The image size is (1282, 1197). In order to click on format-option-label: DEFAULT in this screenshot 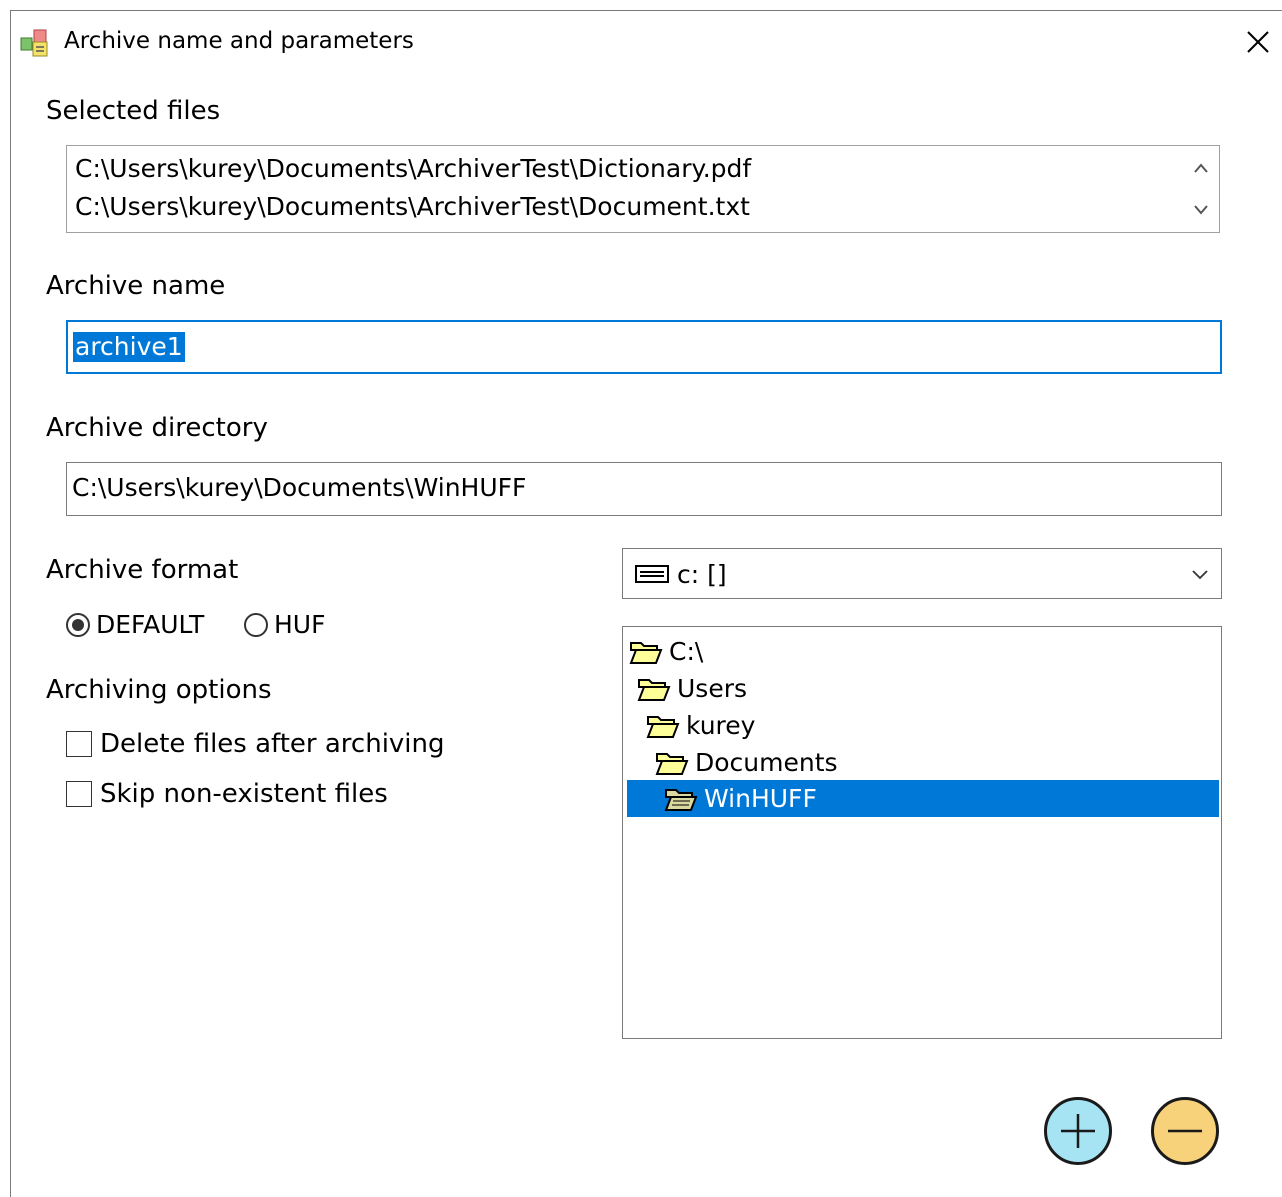, I will do `click(150, 624)`.